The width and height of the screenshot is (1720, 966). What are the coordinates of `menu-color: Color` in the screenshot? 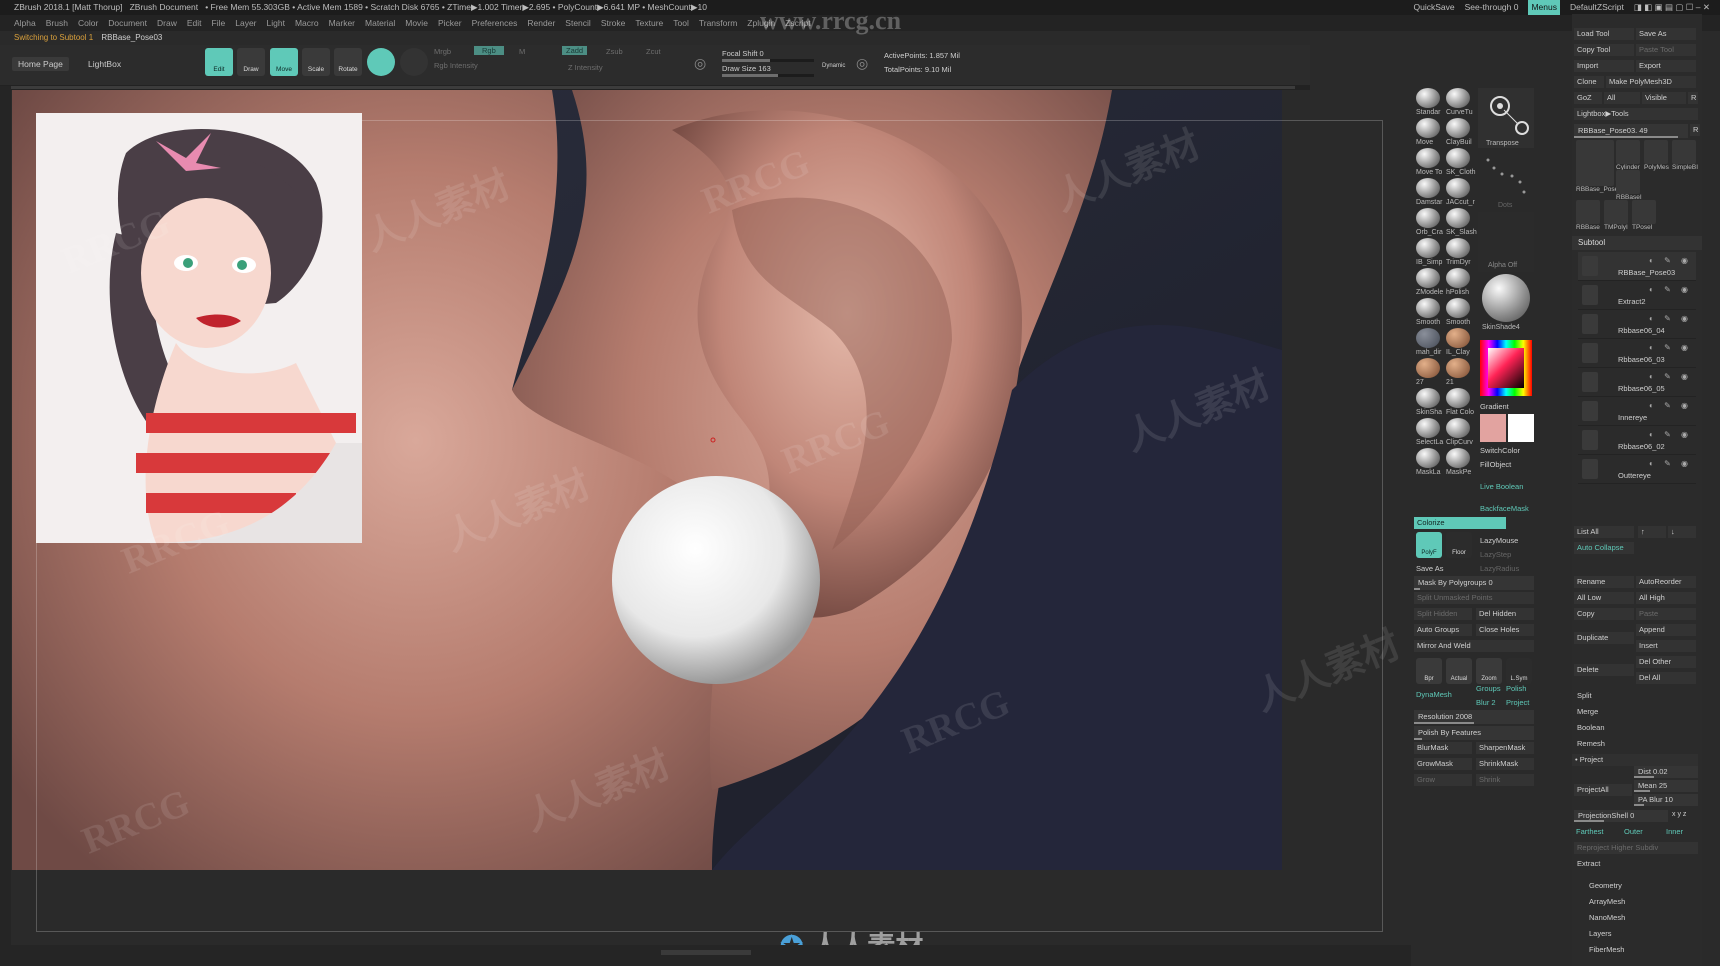 It's located at (88, 23).